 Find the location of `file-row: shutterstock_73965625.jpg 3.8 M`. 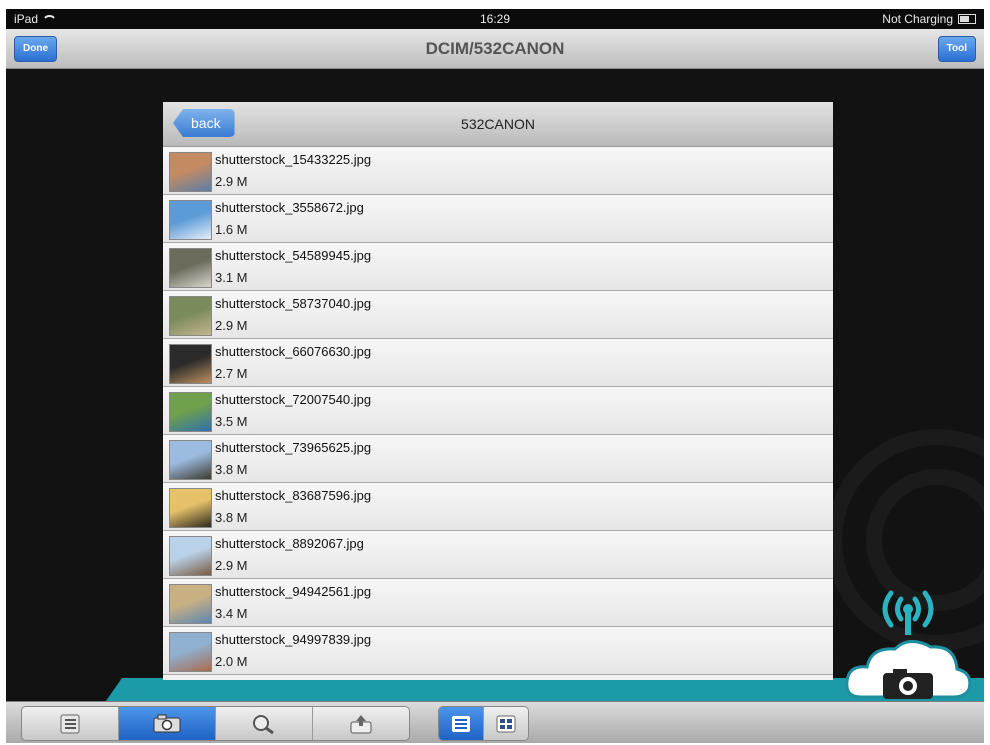

file-row: shutterstock_73965625.jpg 3.8 M is located at coordinates (498, 459).